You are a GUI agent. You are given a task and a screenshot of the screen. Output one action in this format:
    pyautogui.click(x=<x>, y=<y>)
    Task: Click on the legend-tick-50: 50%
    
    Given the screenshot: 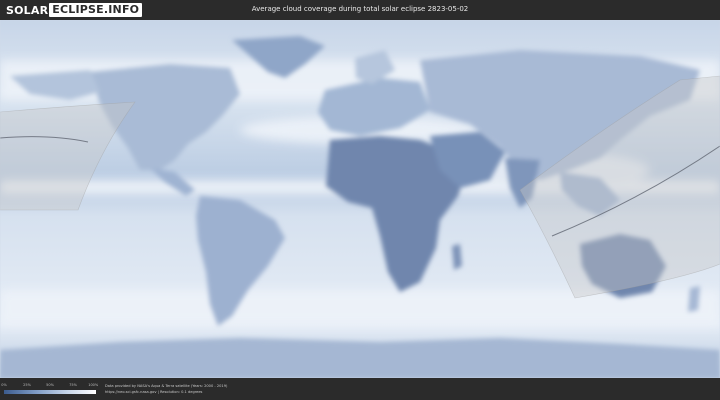 What is the action you would take?
    pyautogui.click(x=50, y=385)
    